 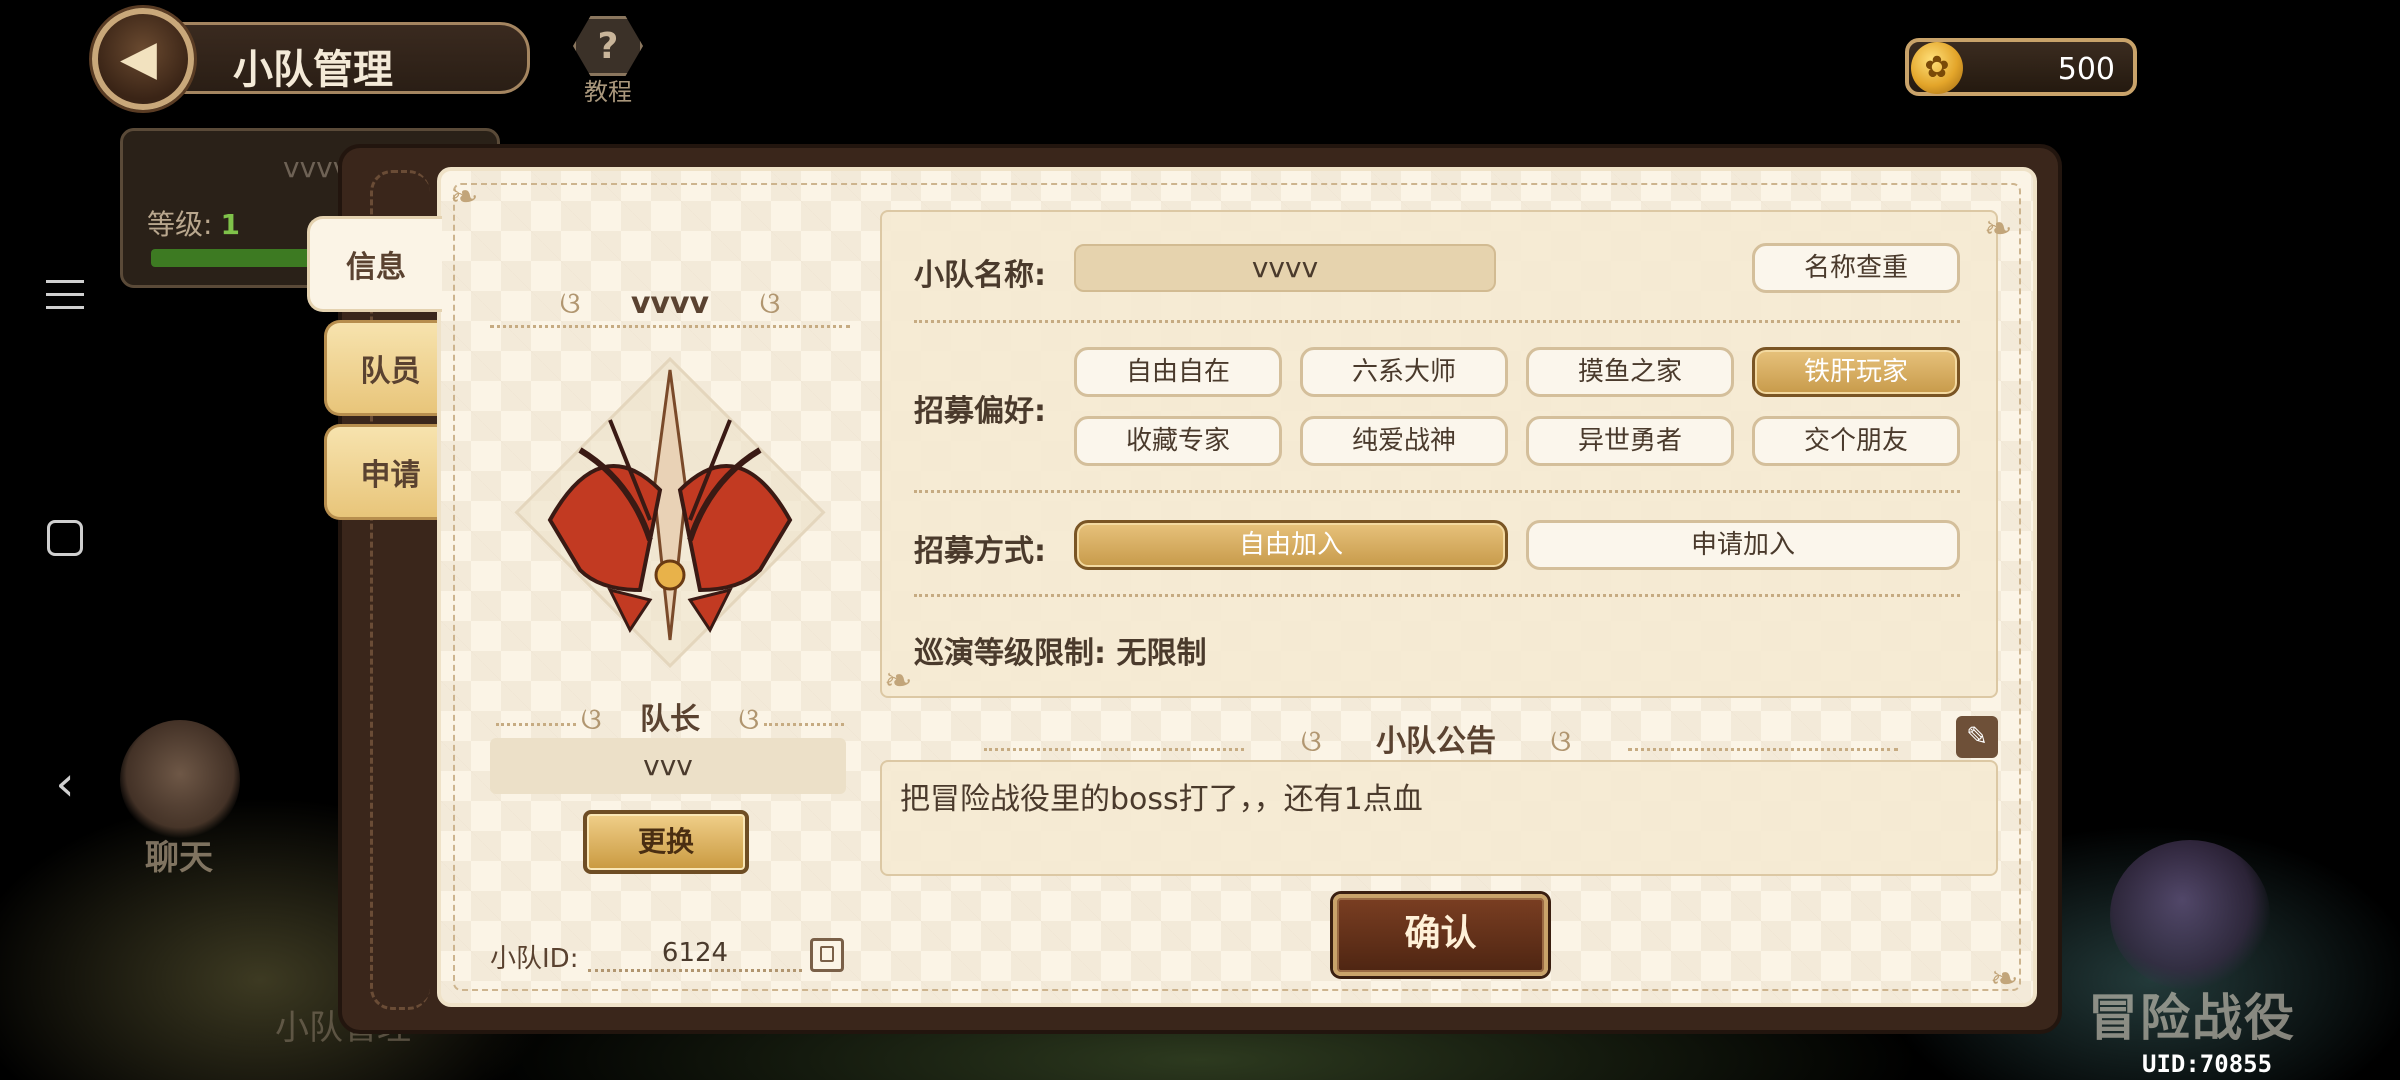 What do you see at coordinates (695, 953) in the screenshot?
I see `team-id-value: 6124` at bounding box center [695, 953].